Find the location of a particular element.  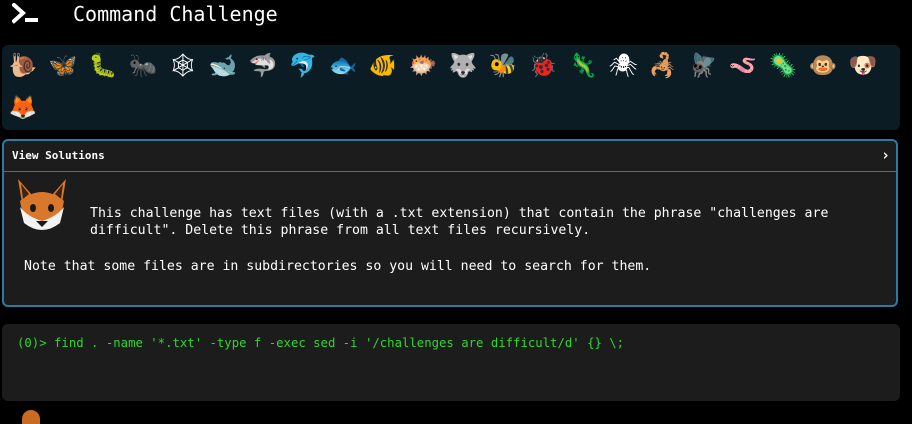

caterpillar-icon: 🐛 is located at coordinates (103, 66).